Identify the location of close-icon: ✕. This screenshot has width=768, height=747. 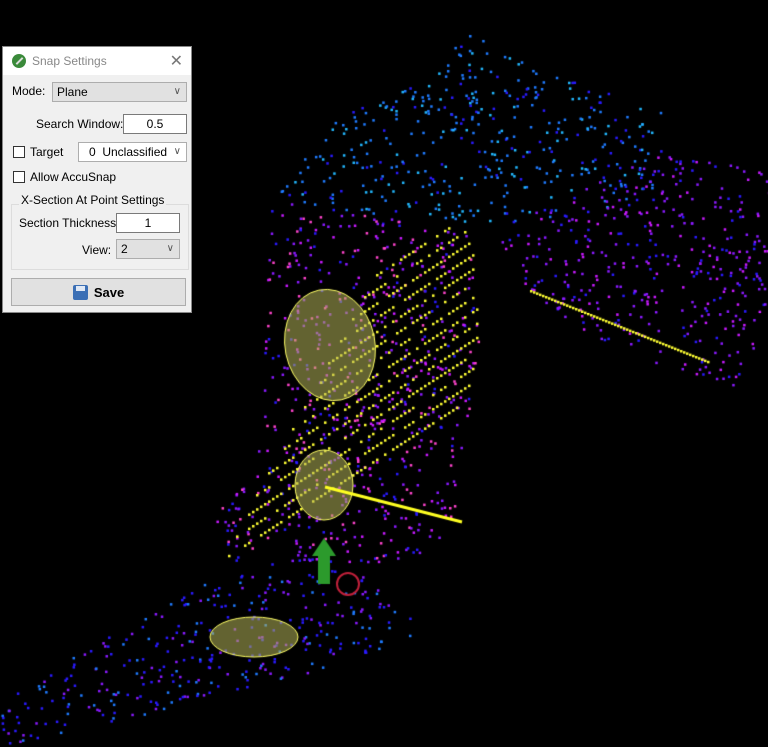
(176, 61).